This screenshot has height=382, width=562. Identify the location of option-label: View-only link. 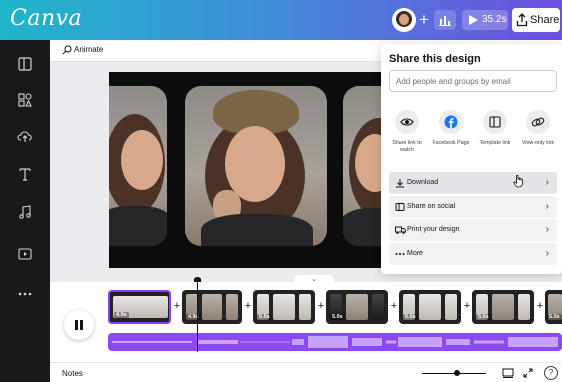
(538, 143).